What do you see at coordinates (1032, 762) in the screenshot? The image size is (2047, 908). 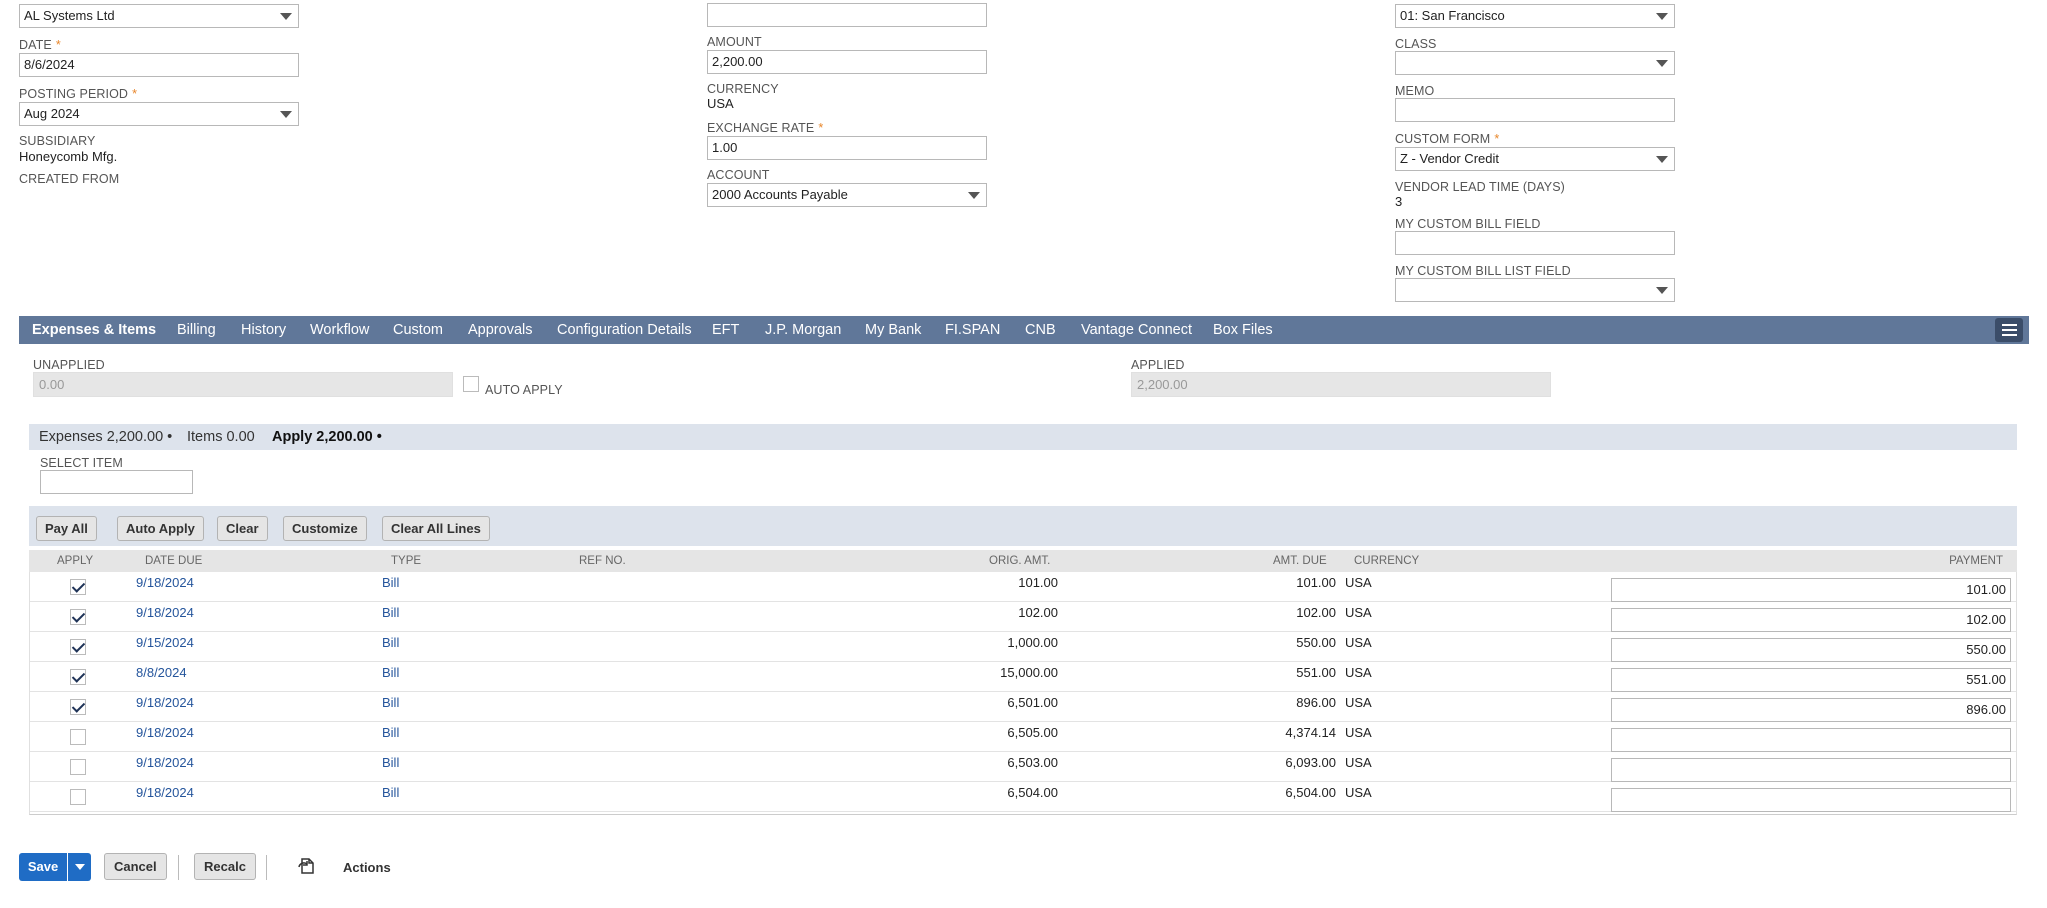 I see `orig-amt-cell: 6,503.00` at bounding box center [1032, 762].